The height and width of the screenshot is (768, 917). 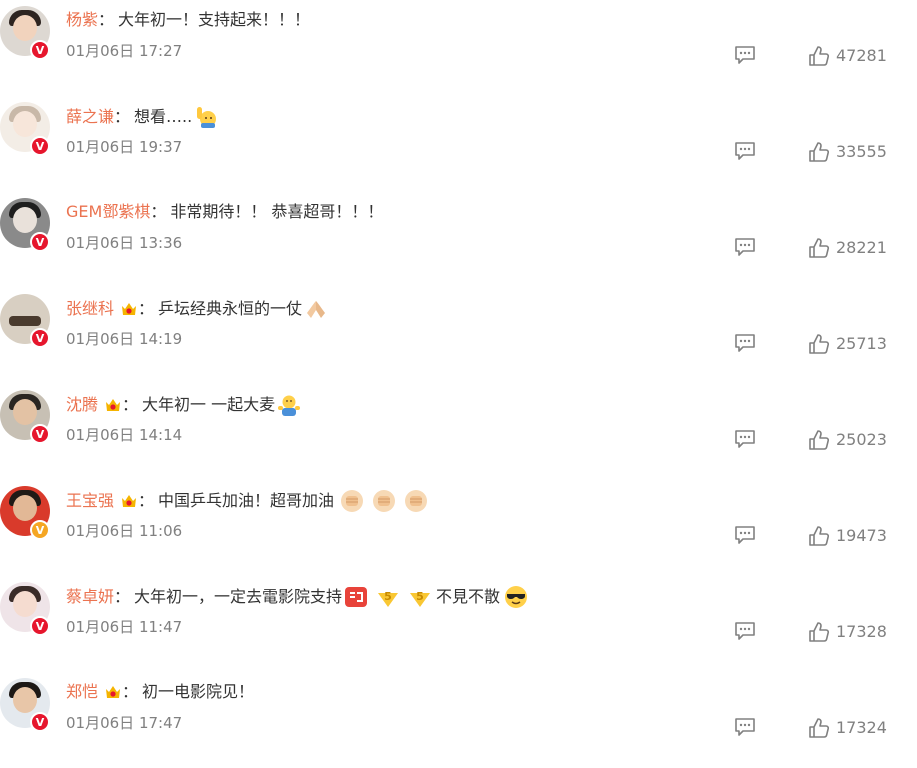 I want to click on comment-text: 中国乒乓加油！超哥加油, so click(x=246, y=500).